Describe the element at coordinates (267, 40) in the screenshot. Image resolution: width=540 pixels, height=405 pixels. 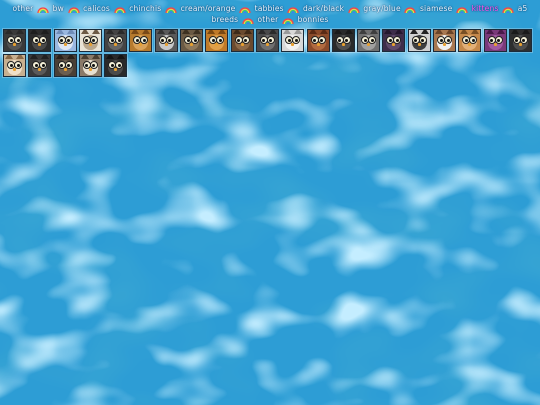
I see `pet-11-icon` at that location.